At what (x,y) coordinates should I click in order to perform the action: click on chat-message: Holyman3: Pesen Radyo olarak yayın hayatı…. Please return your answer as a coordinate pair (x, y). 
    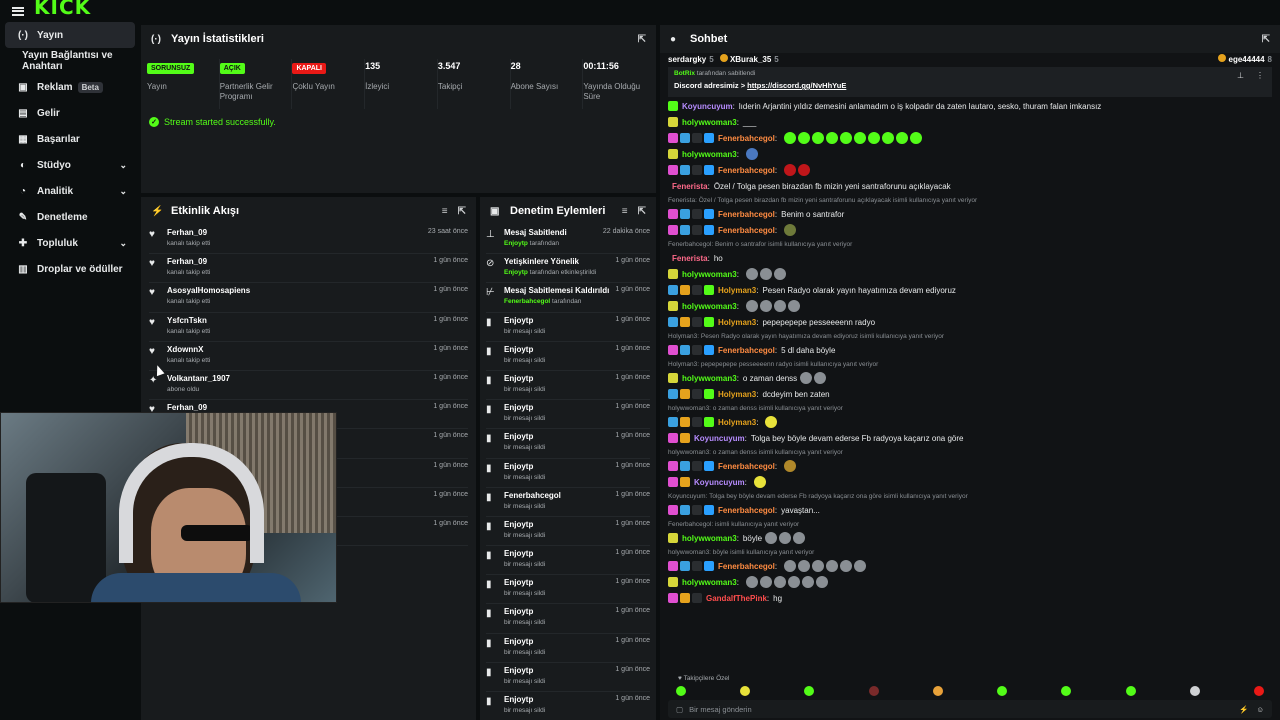
    Looking at the image, I should click on (970, 290).